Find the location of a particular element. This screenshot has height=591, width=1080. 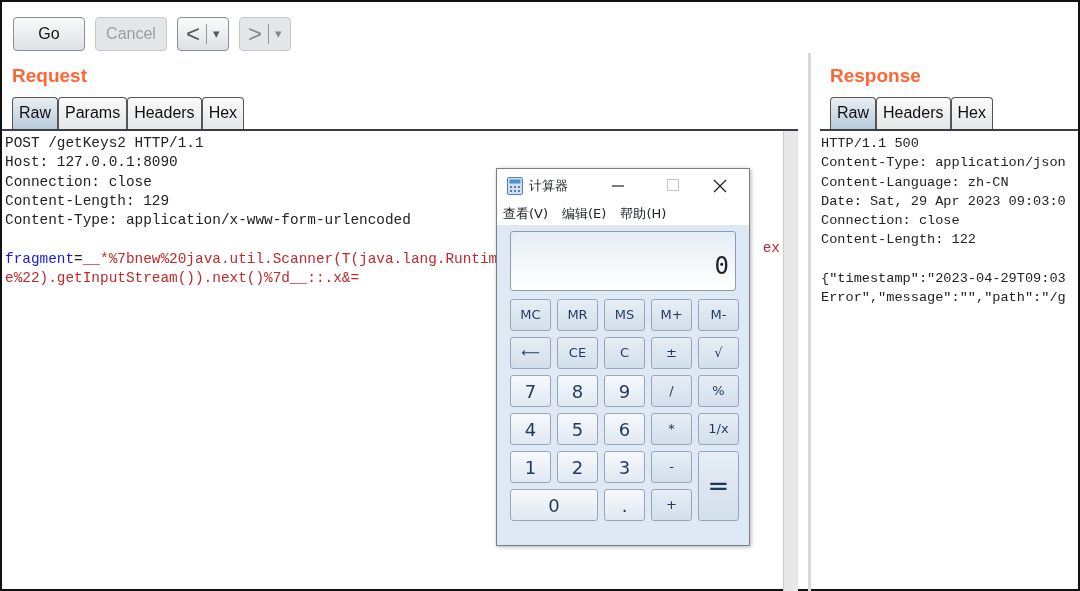

calculator-display: 0 is located at coordinates (623, 261).